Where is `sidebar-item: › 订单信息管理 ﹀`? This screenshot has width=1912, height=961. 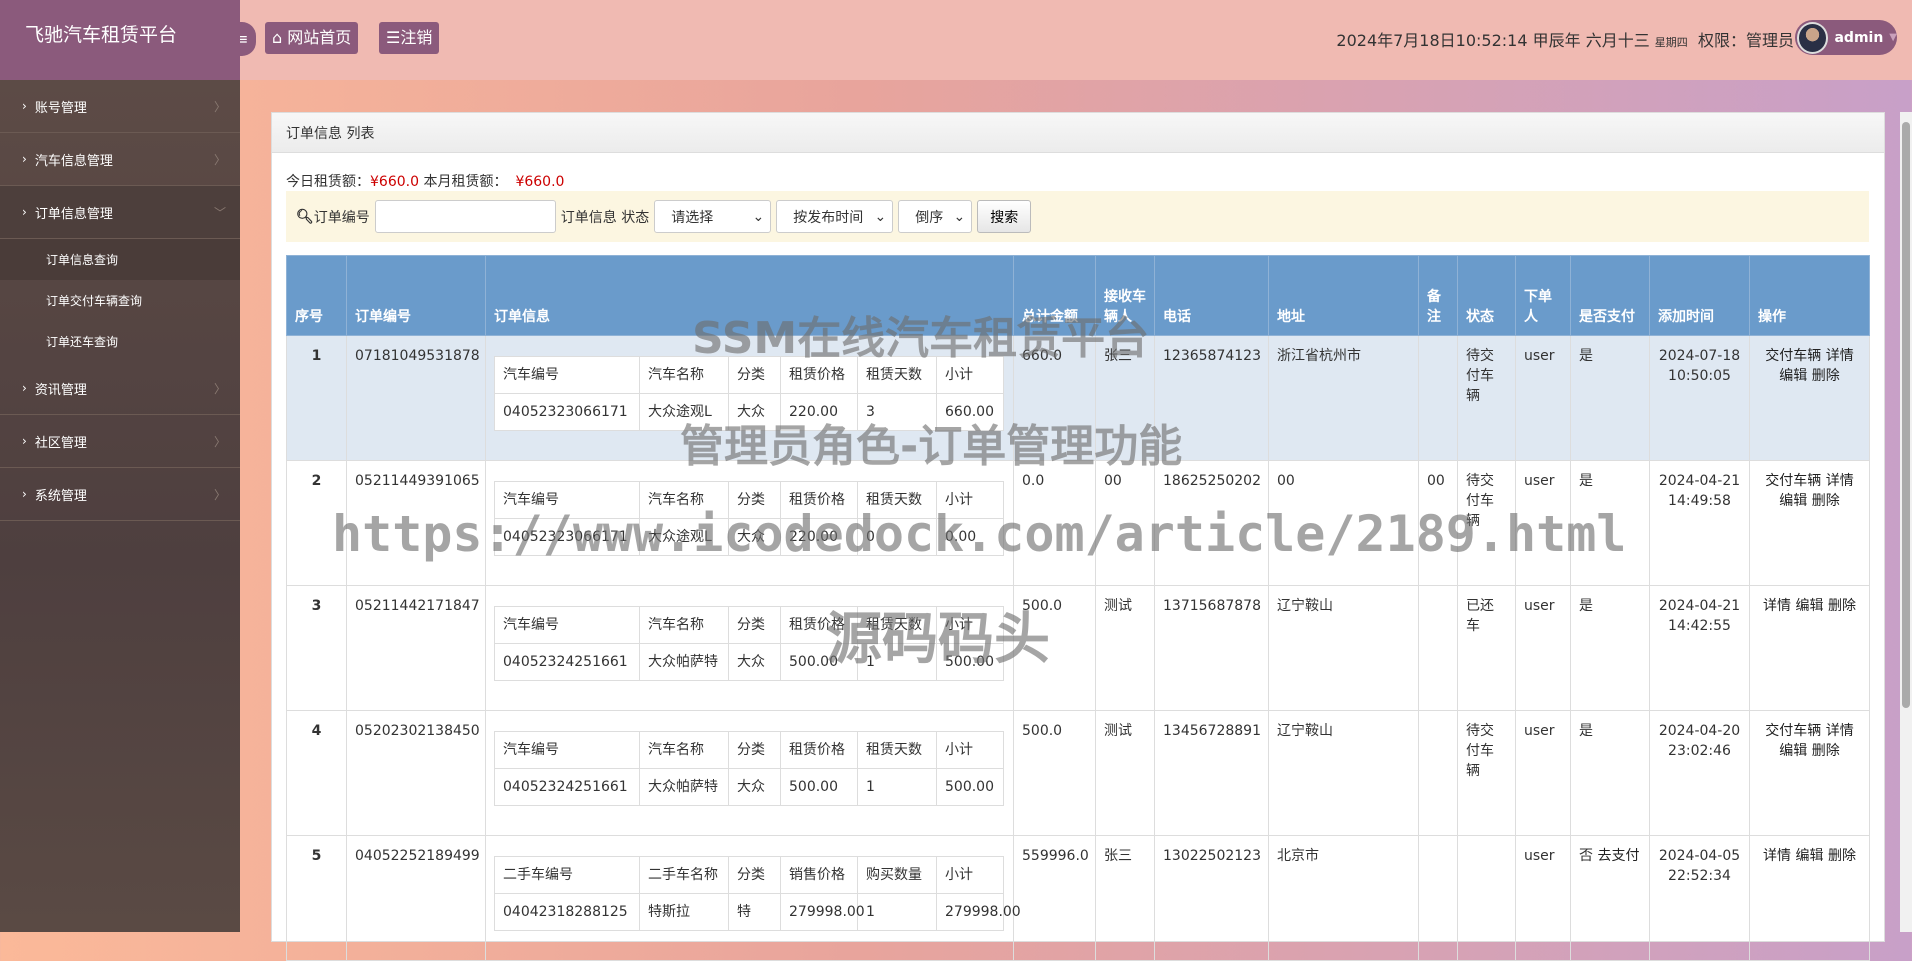 sidebar-item: › 订单信息管理 ﹀ is located at coordinates (120, 212).